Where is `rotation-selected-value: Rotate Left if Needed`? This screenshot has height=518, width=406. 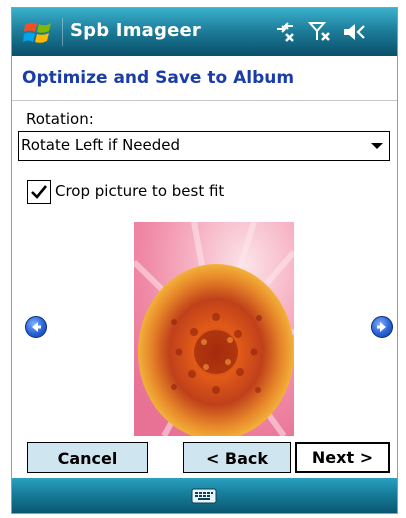 rotation-selected-value: Rotate Left if Needed is located at coordinates (101, 145).